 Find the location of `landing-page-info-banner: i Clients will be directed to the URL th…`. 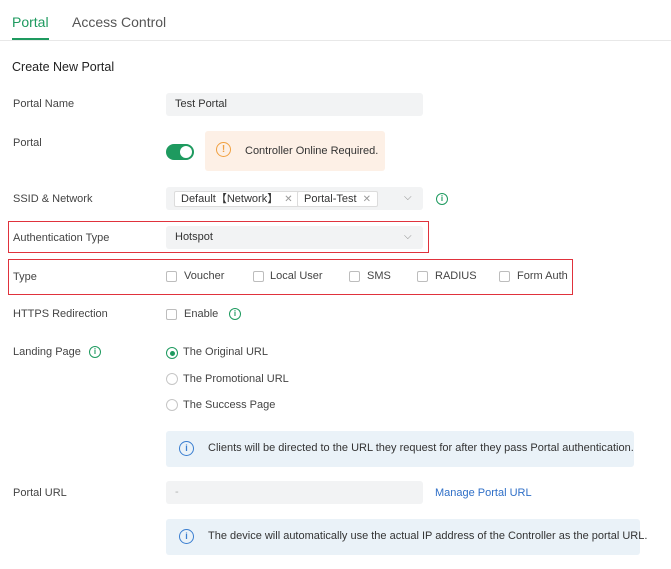

landing-page-info-banner: i Clients will be directed to the URL th… is located at coordinates (400, 449).